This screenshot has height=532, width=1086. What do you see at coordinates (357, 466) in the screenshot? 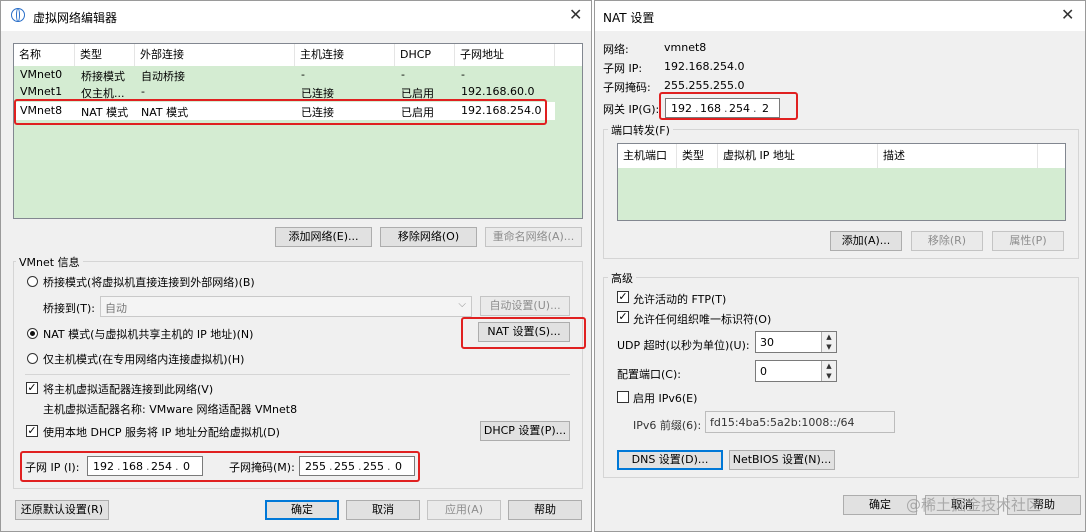
I see `subnet-mask-input: 255 . 255 . 255 . 0` at bounding box center [357, 466].